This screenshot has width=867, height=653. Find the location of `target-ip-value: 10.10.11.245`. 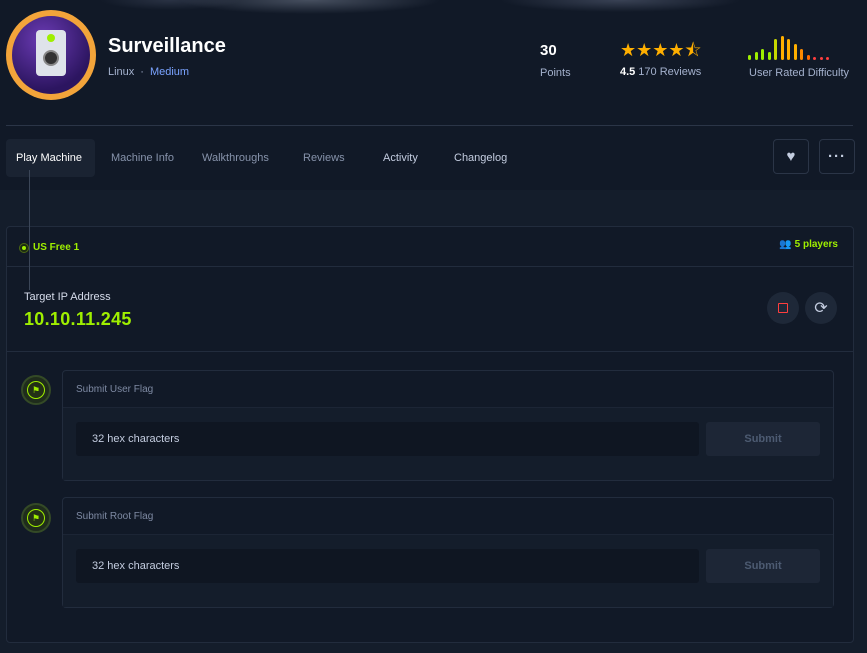

target-ip-value: 10.10.11.245 is located at coordinates (78, 319).